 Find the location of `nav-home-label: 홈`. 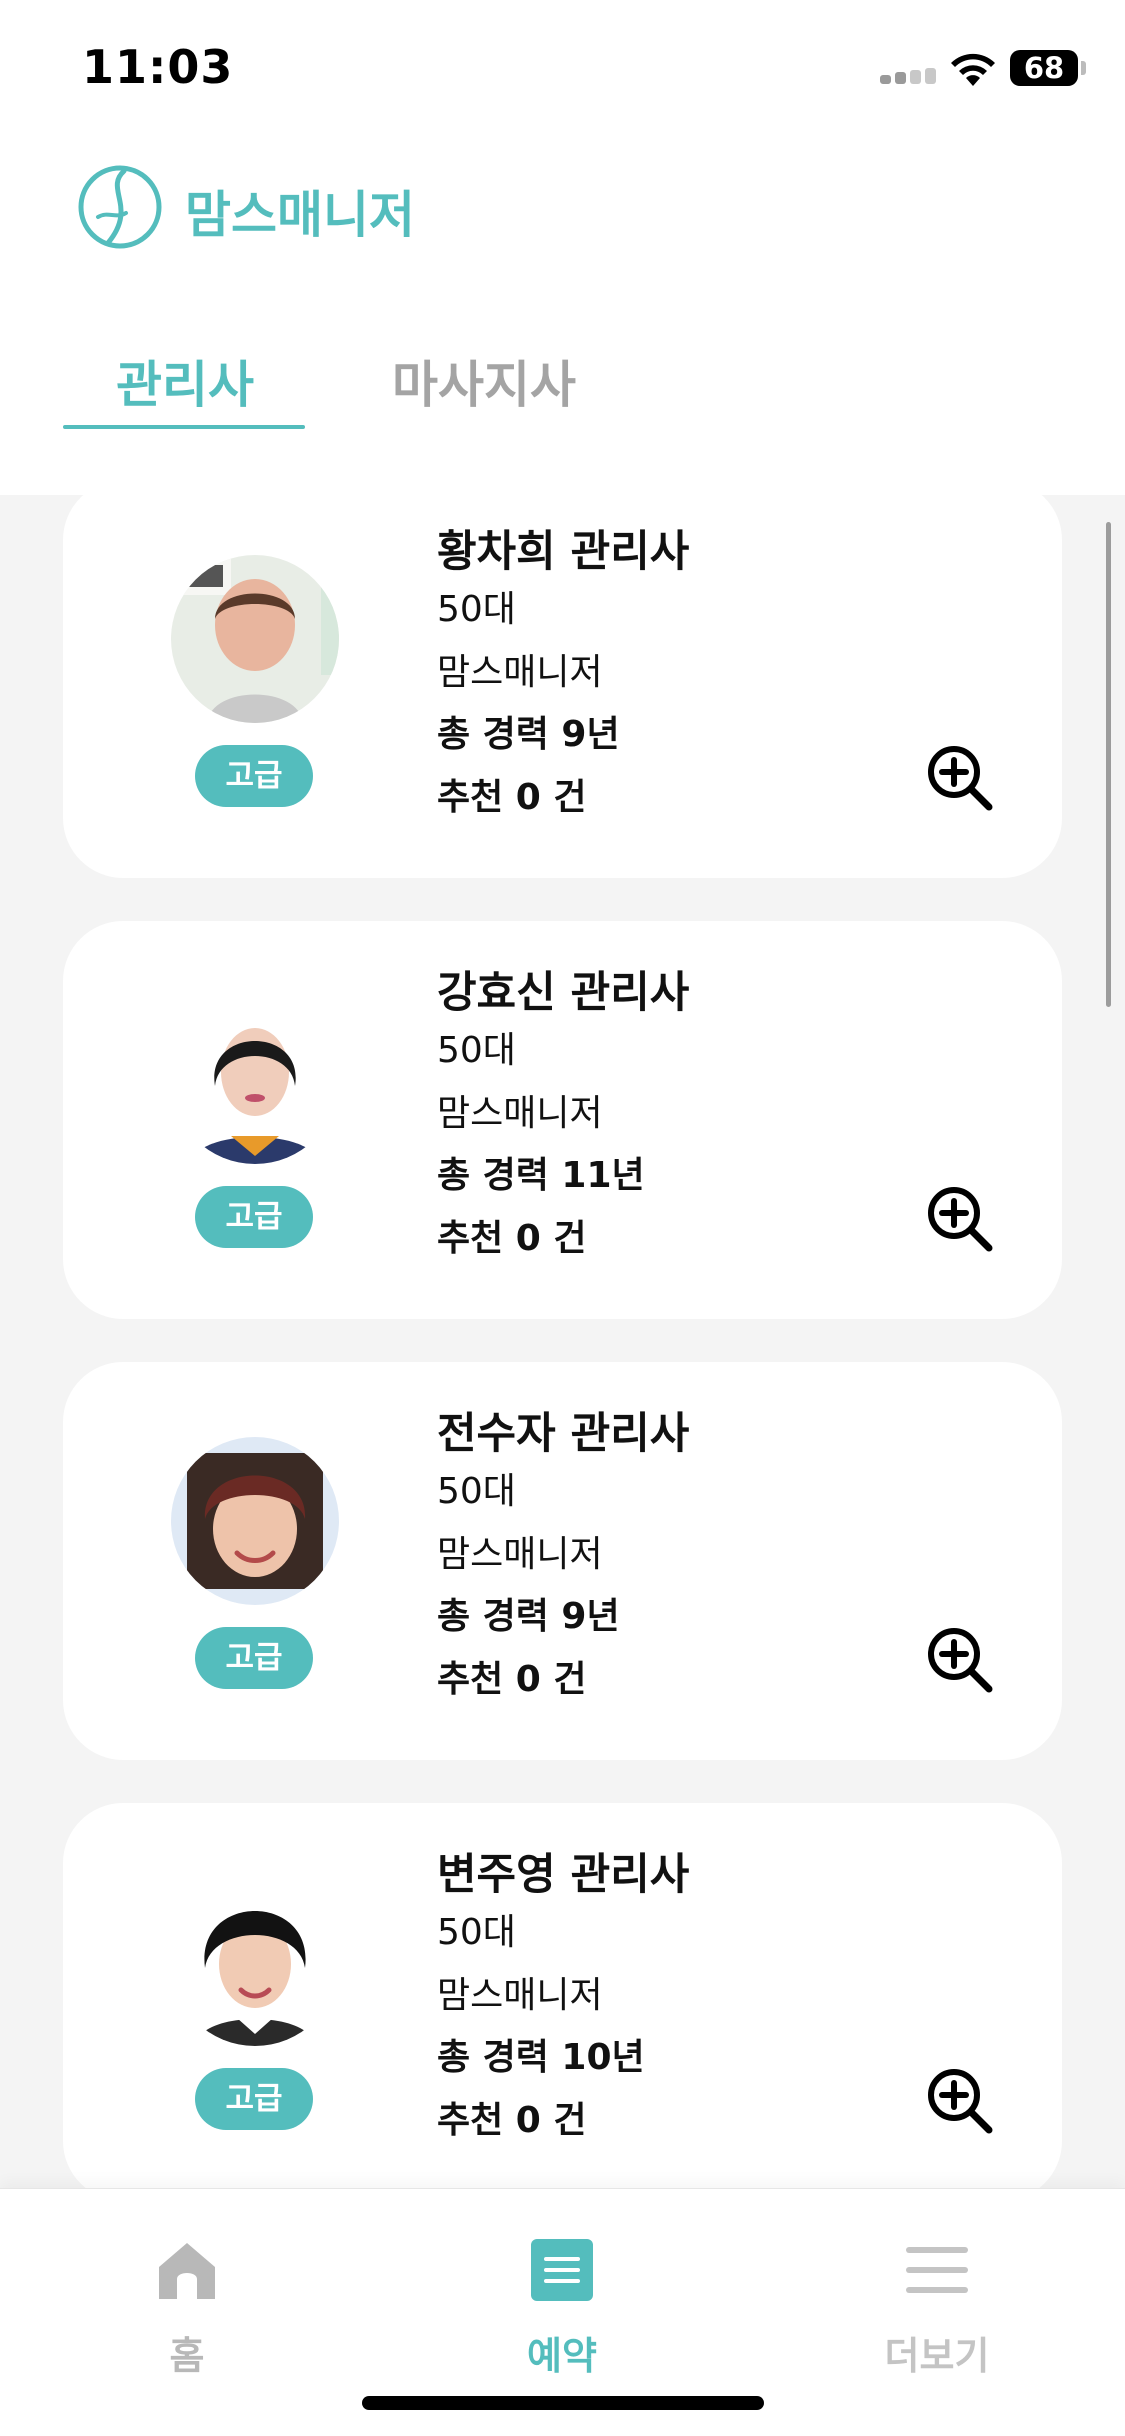

nav-home-label: 홈 is located at coordinates (187, 2356).